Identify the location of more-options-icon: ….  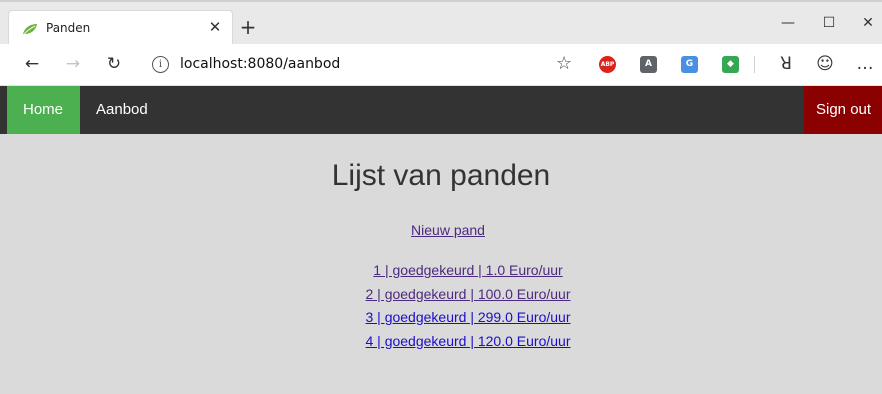
(865, 64).